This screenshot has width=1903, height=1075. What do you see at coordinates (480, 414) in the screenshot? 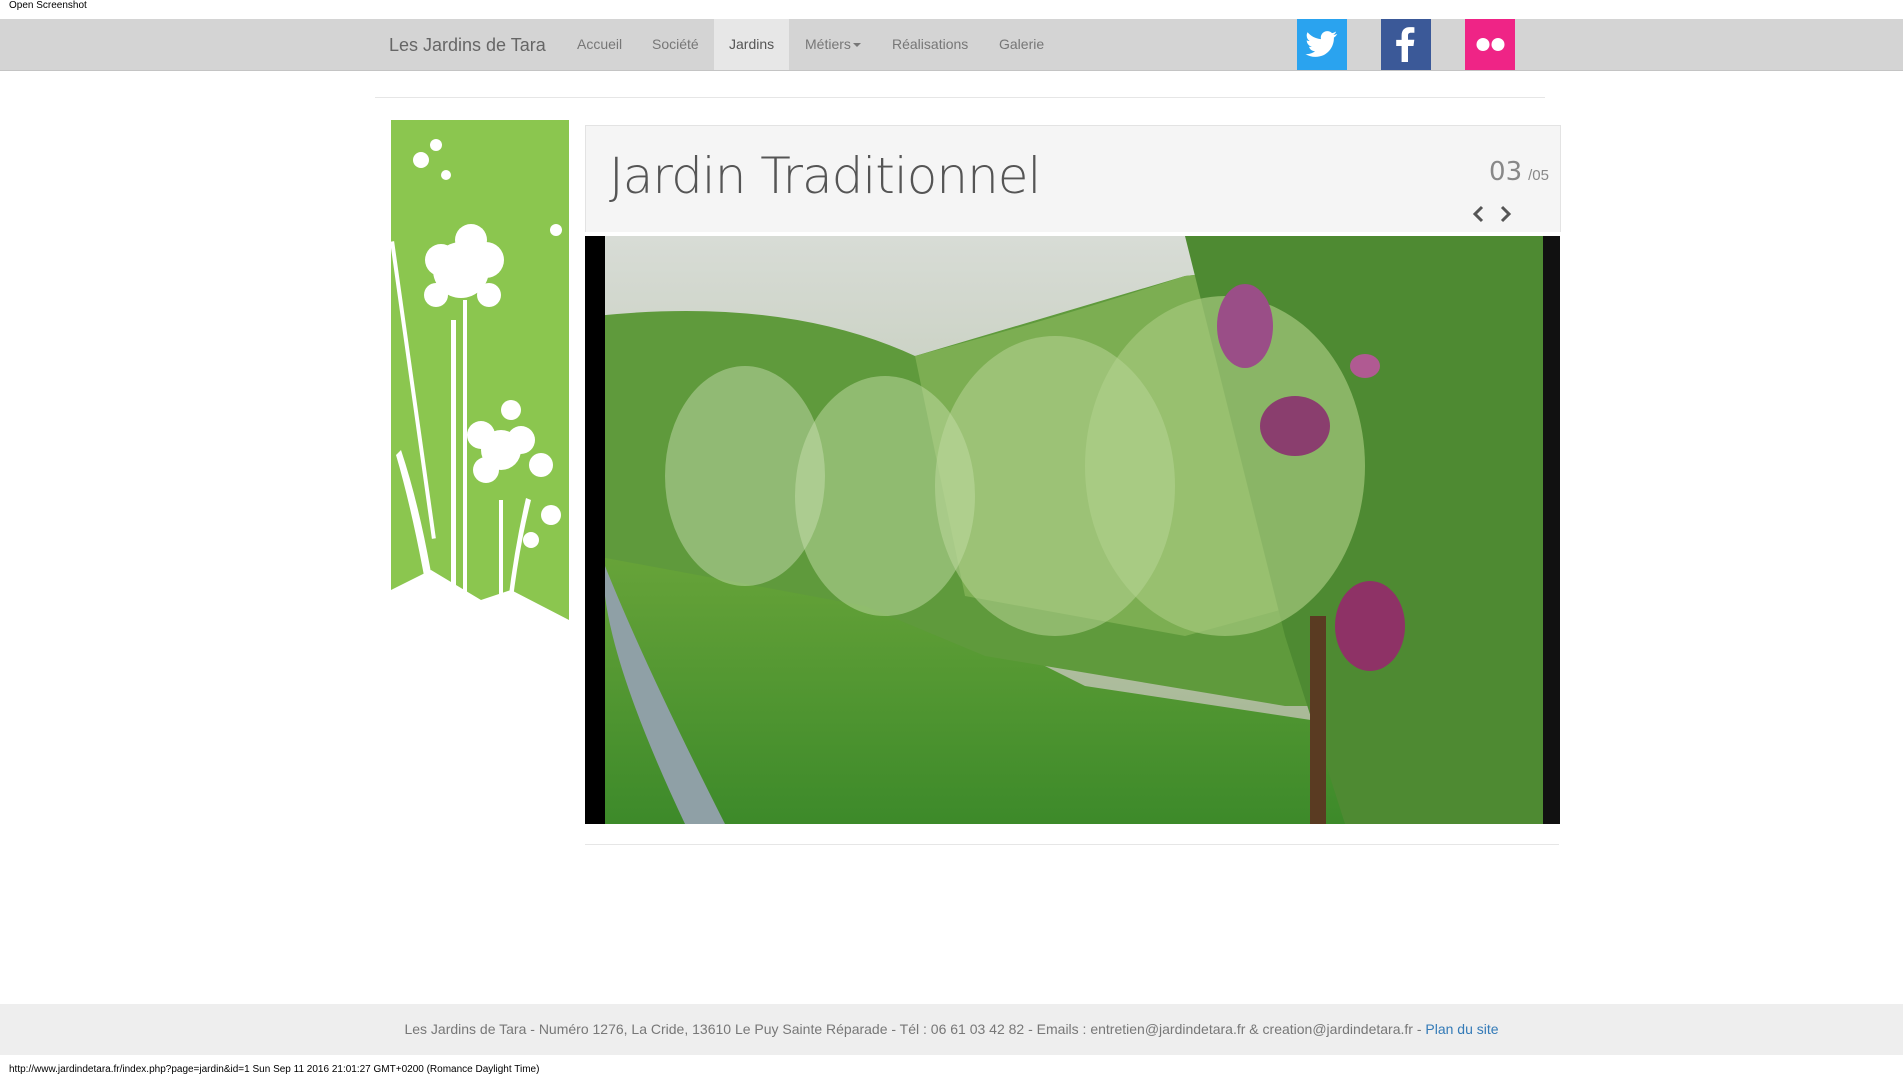
I see `flower-silhouette-icon` at bounding box center [480, 414].